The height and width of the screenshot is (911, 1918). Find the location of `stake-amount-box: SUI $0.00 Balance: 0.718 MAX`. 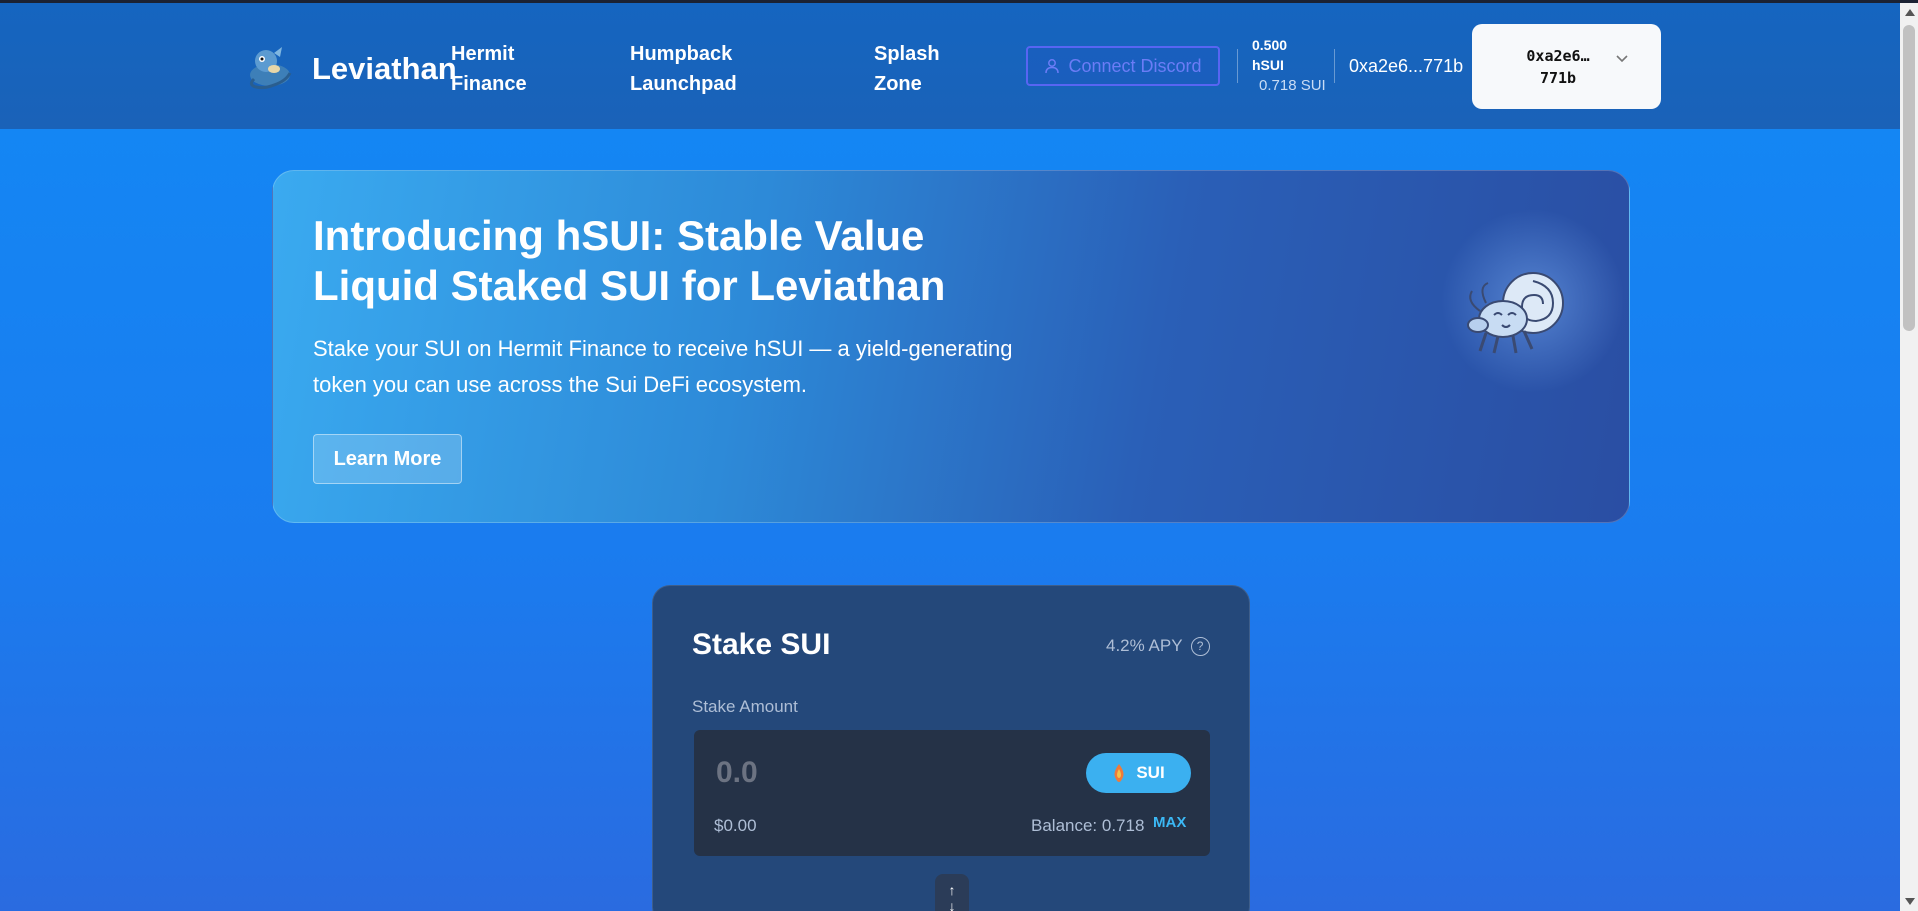

stake-amount-box: SUI $0.00 Balance: 0.718 MAX is located at coordinates (952, 793).